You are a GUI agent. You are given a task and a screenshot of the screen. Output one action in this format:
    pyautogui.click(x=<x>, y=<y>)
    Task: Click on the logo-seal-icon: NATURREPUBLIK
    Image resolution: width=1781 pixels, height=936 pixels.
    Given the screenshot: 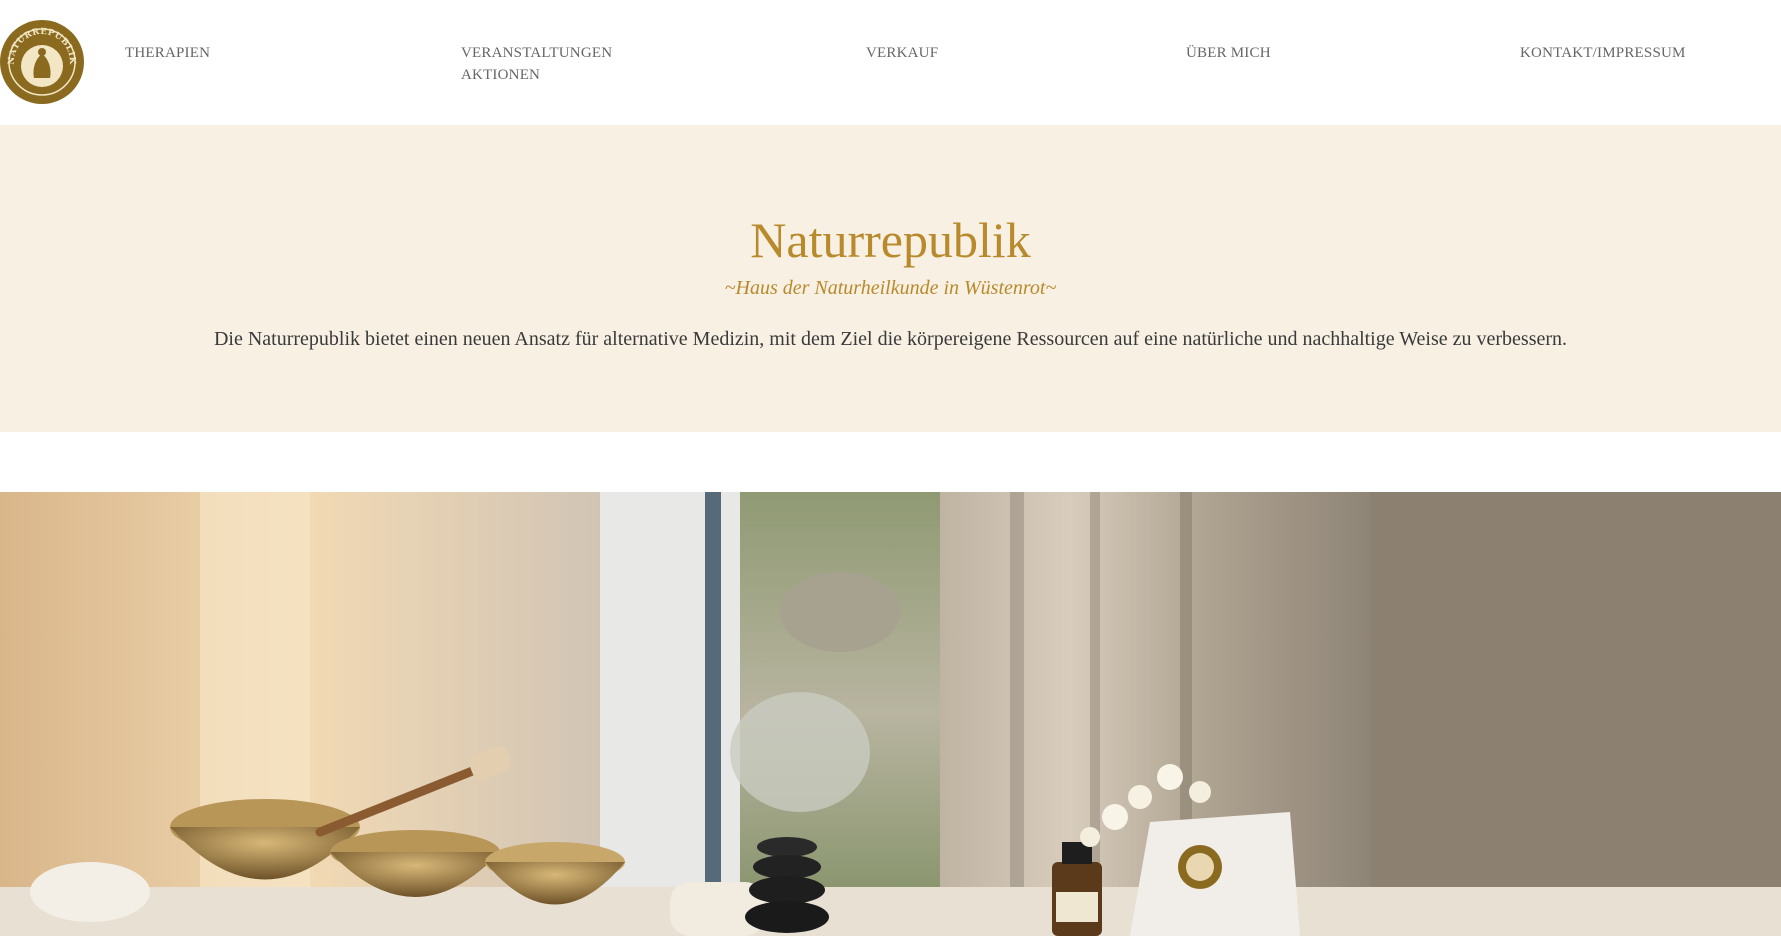 What is the action you would take?
    pyautogui.click(x=42, y=62)
    